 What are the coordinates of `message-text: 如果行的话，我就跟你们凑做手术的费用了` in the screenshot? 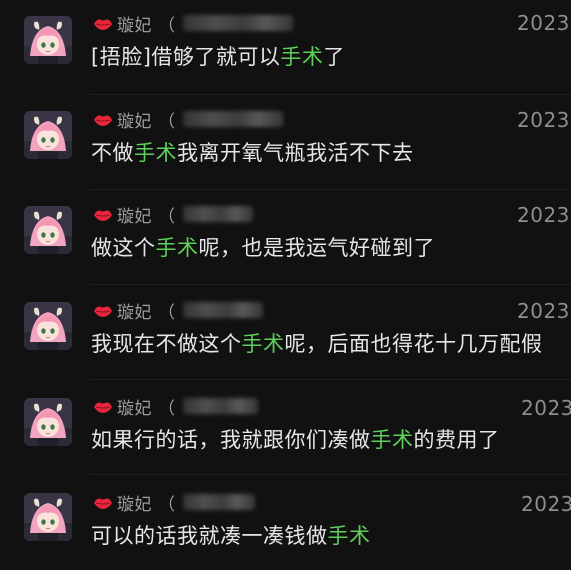 It's located at (295, 439).